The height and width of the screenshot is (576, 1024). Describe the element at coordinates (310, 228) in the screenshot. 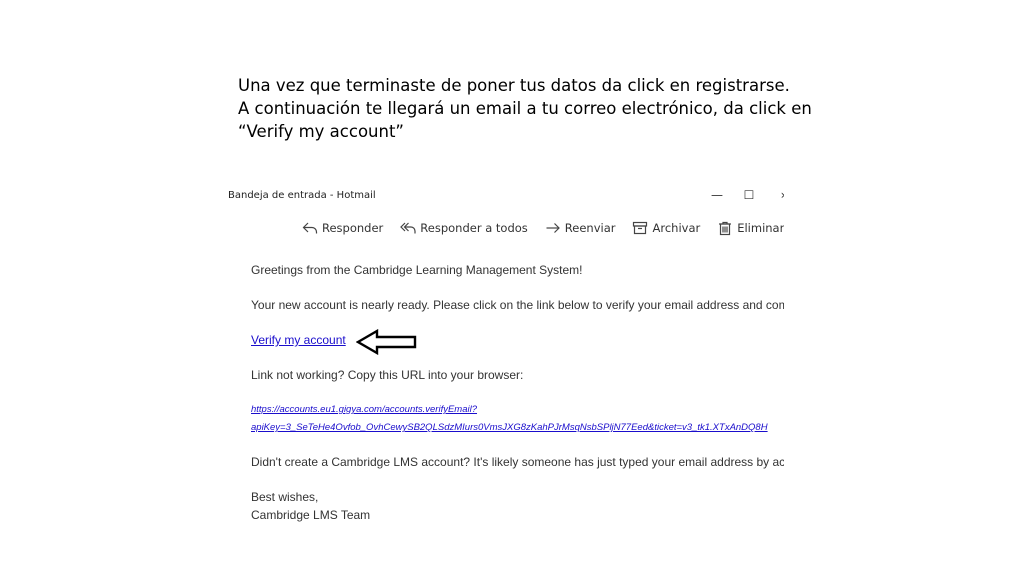

I see `reply-icon` at that location.